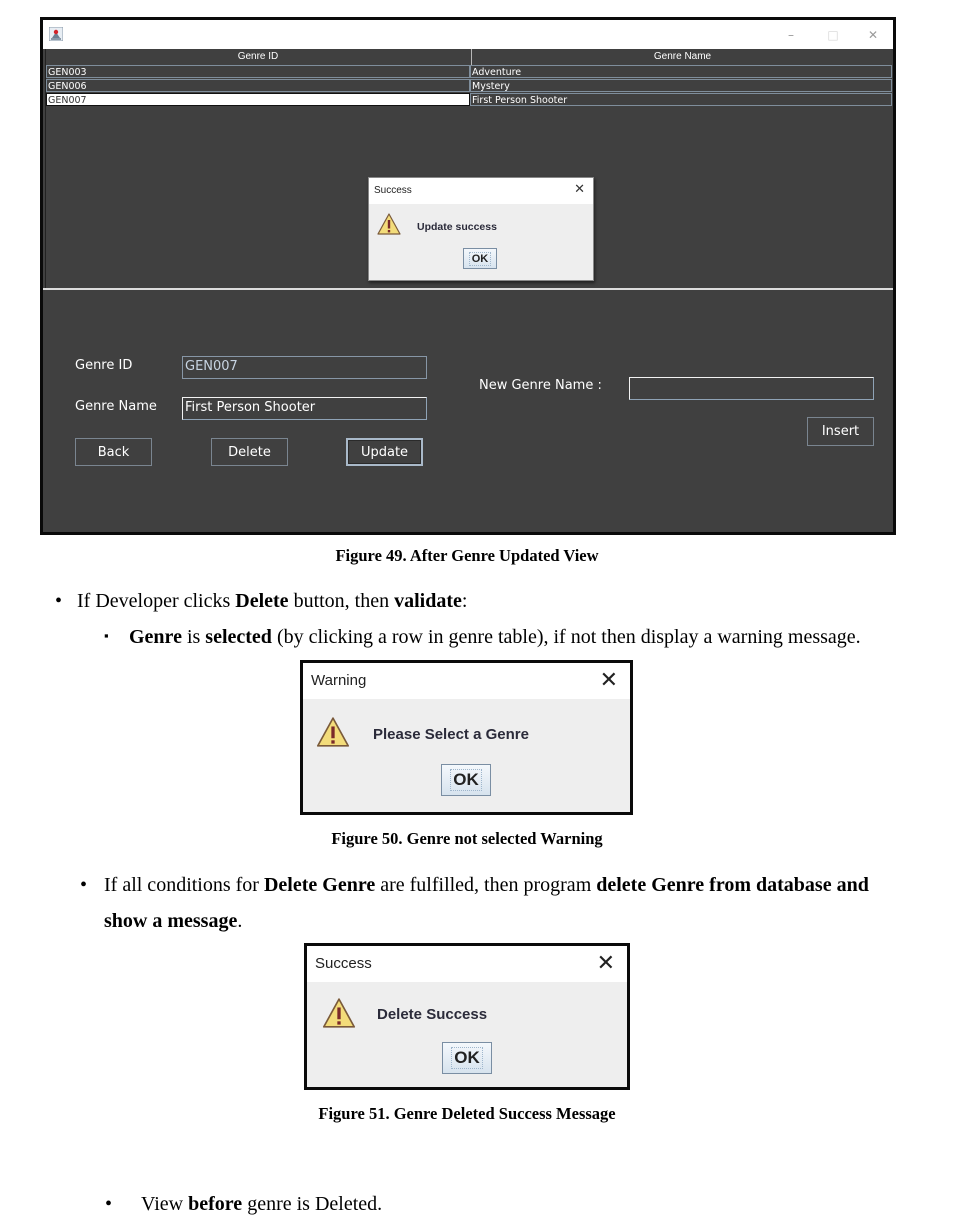 This screenshot has height=1232, width=976. I want to click on dialog-message: Update success, so click(457, 227).